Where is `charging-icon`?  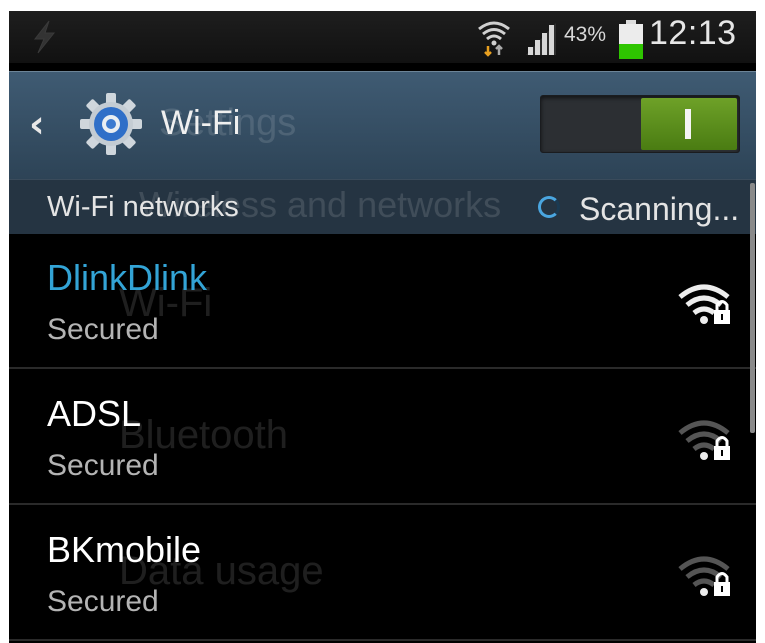
charging-icon is located at coordinates (44, 39).